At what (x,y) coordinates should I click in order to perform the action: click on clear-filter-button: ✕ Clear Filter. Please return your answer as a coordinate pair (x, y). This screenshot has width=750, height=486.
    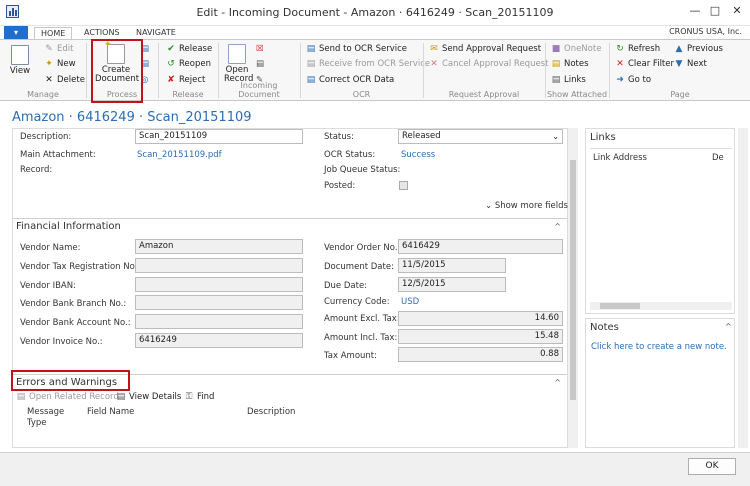
    Looking at the image, I should click on (644, 64).